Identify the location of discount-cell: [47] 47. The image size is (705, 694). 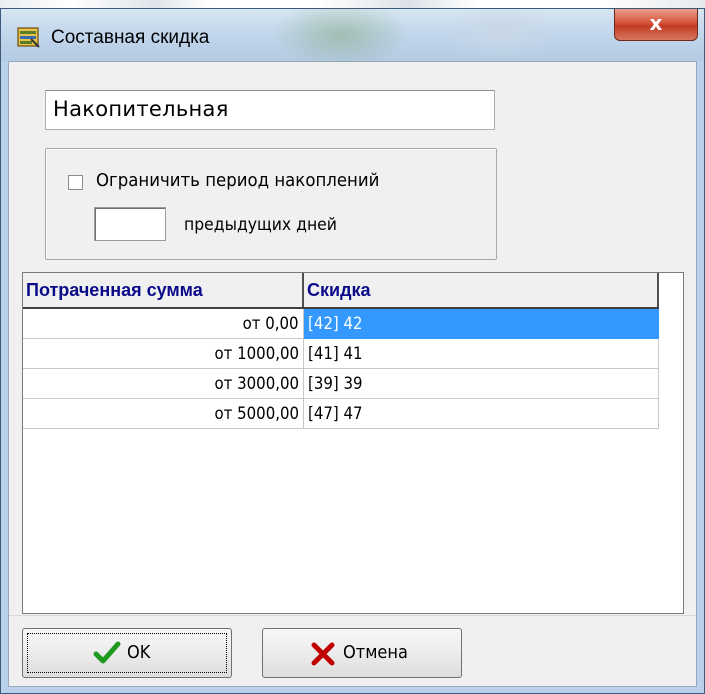
(481, 414).